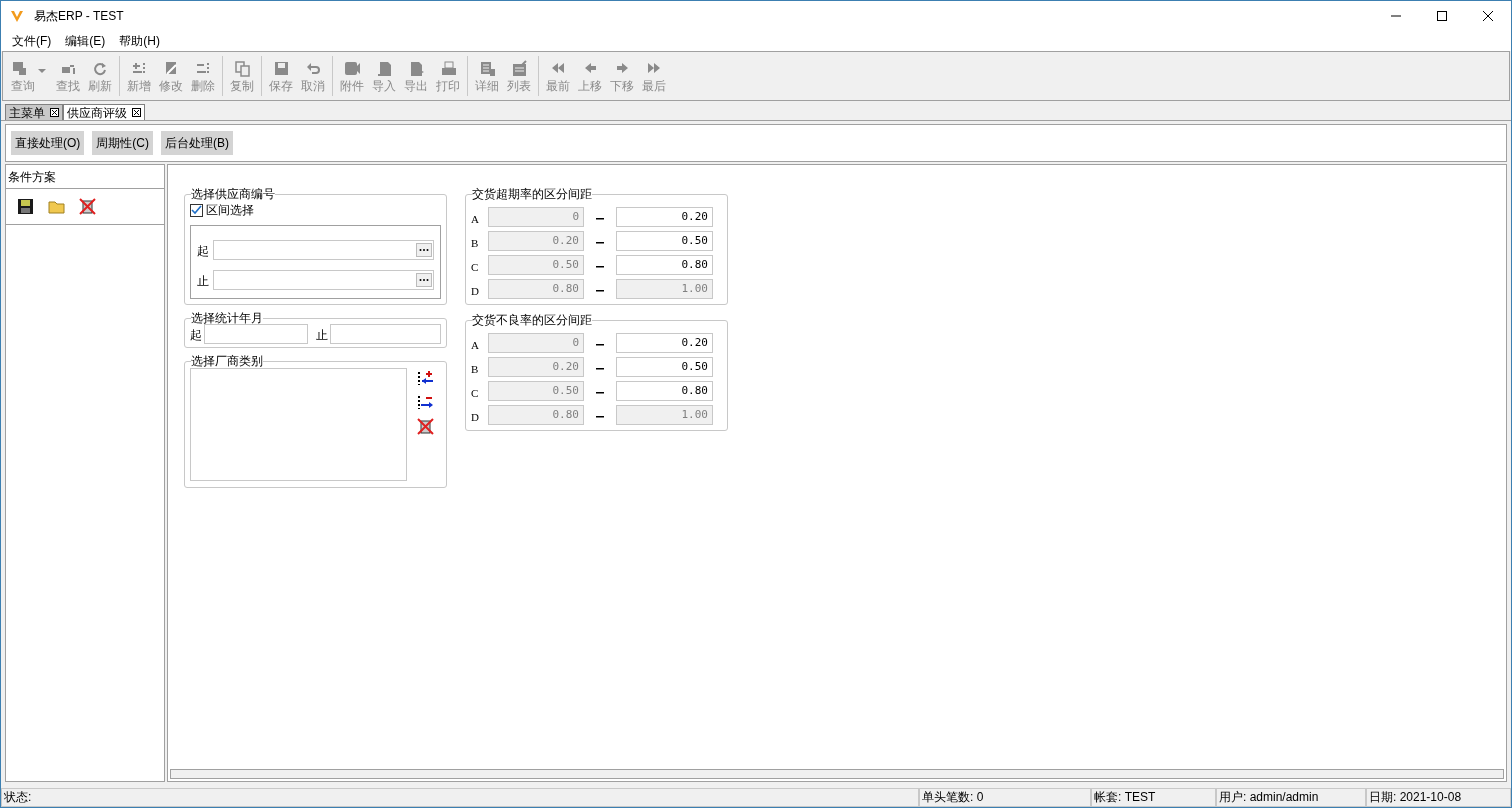 This screenshot has width=1512, height=808. Describe the element at coordinates (139, 41) in the screenshot. I see `menu-item: 帮助(H)` at that location.